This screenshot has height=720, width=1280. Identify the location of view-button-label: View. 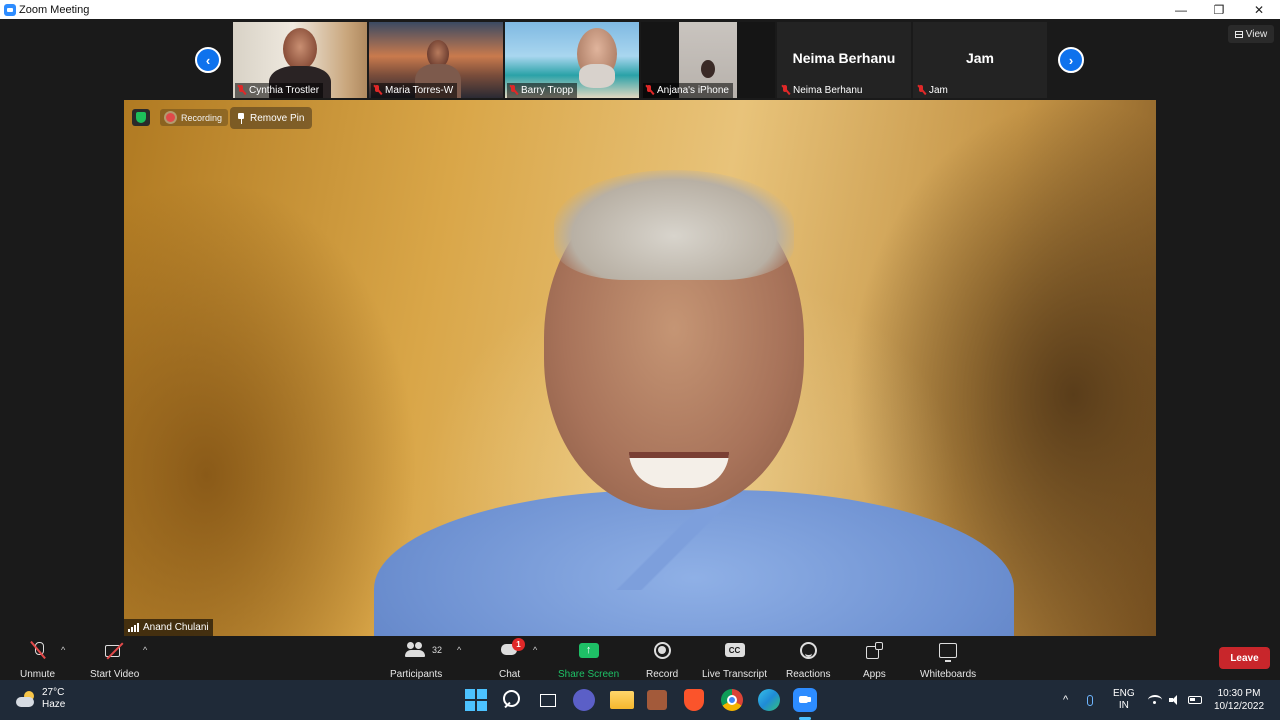
(1256, 34).